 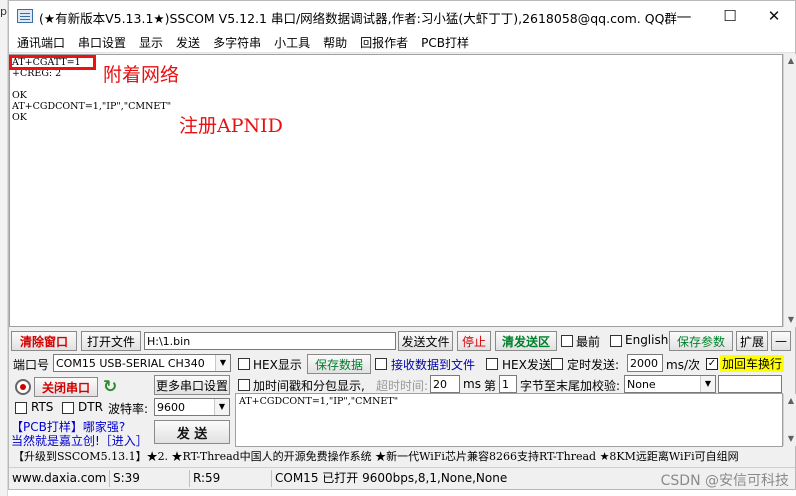 What do you see at coordinates (111, 341) in the screenshot?
I see `open-file-button: 打开文件` at bounding box center [111, 341].